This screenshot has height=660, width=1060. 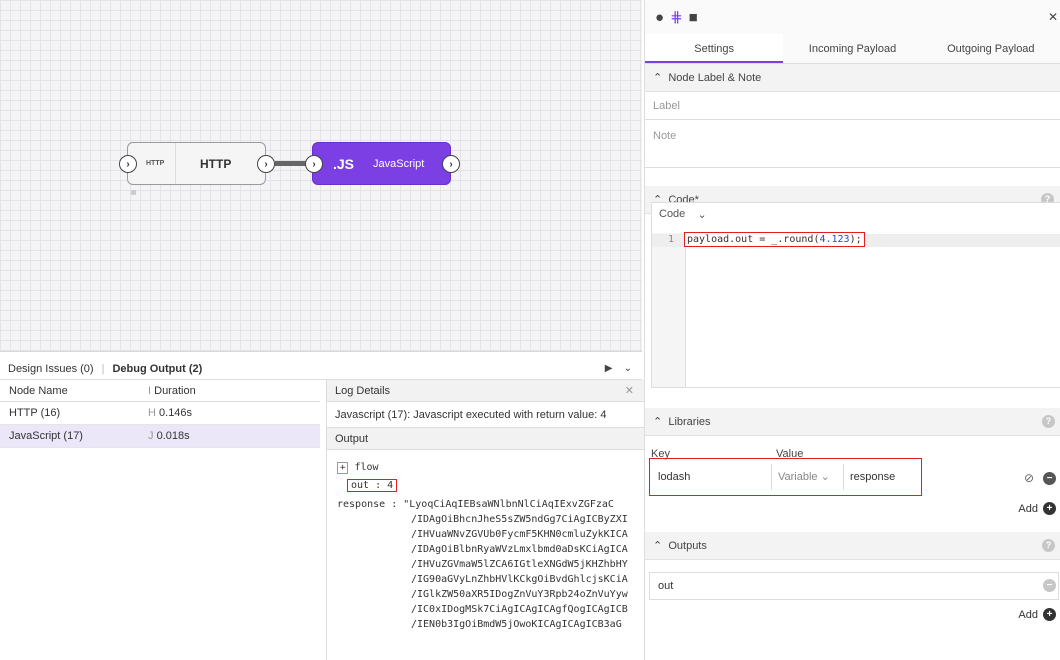 I want to click on js-node-tag: .JS, so click(x=344, y=163).